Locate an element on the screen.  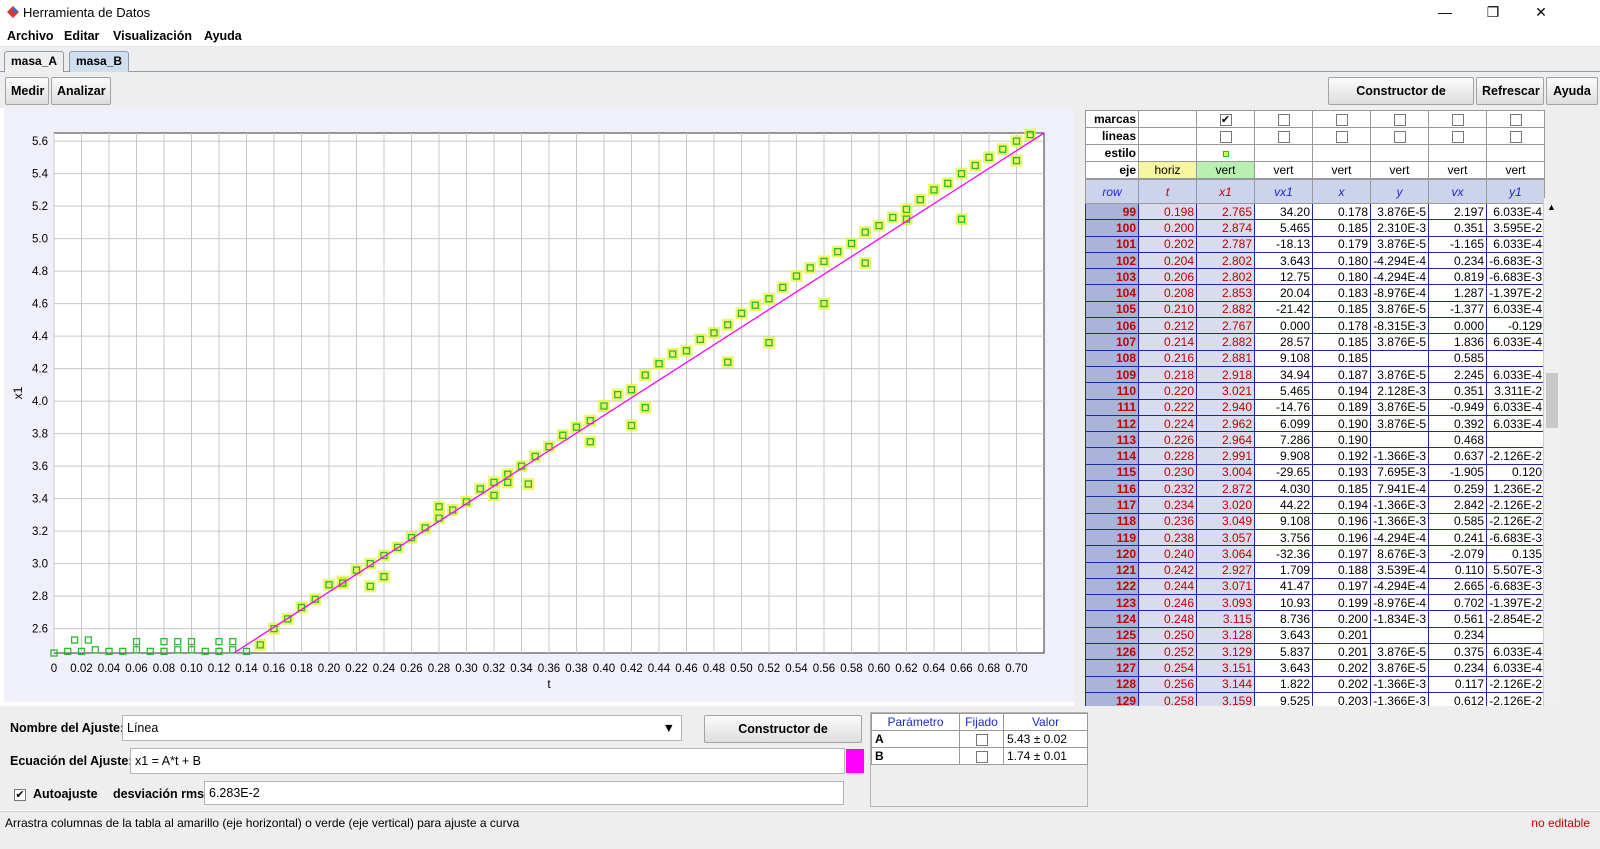
table-cell: 0.254 is located at coordinates (1167, 668).